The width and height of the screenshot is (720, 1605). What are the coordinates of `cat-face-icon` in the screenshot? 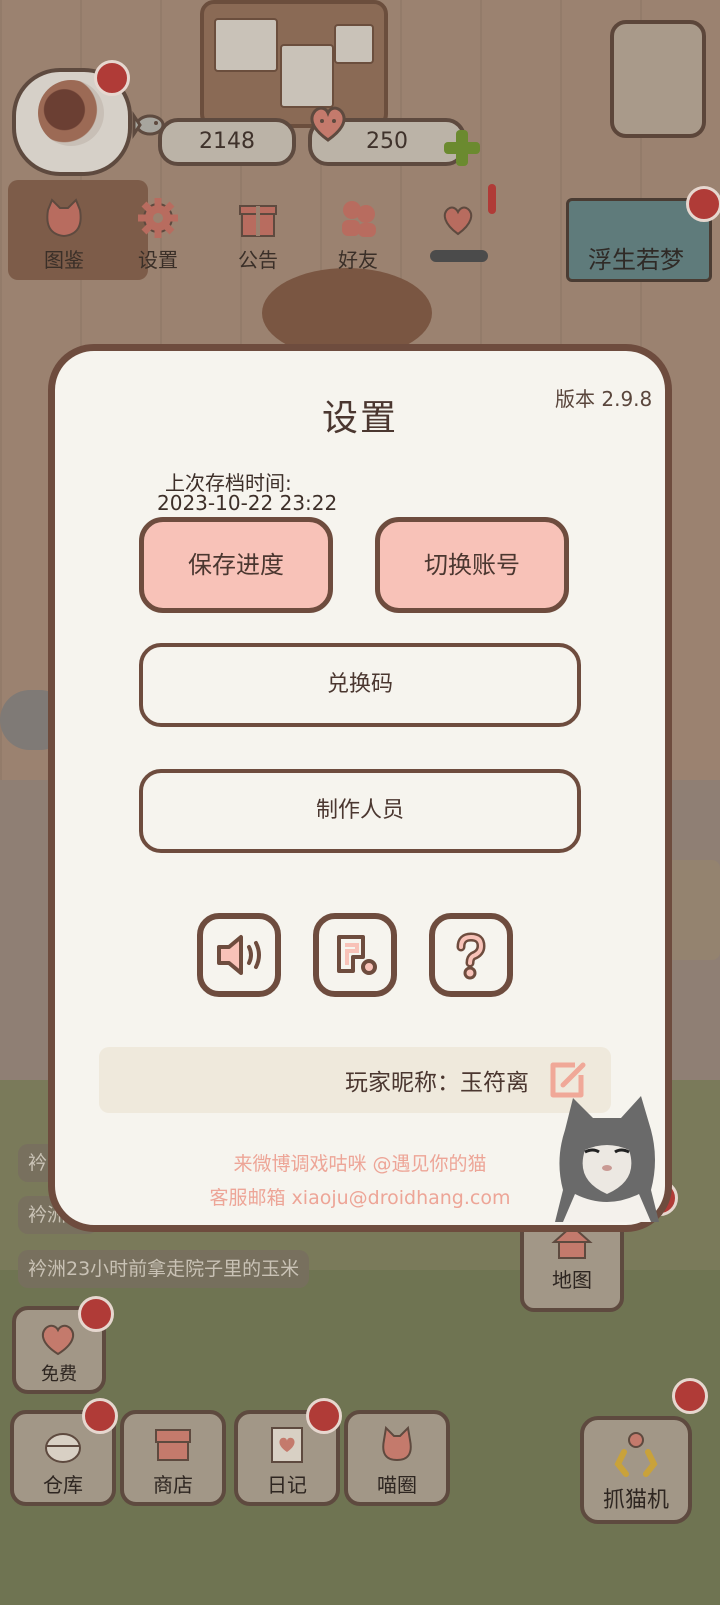 It's located at (64, 218).